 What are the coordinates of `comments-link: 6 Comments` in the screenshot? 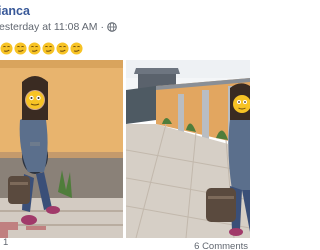 It's located at (221, 245).